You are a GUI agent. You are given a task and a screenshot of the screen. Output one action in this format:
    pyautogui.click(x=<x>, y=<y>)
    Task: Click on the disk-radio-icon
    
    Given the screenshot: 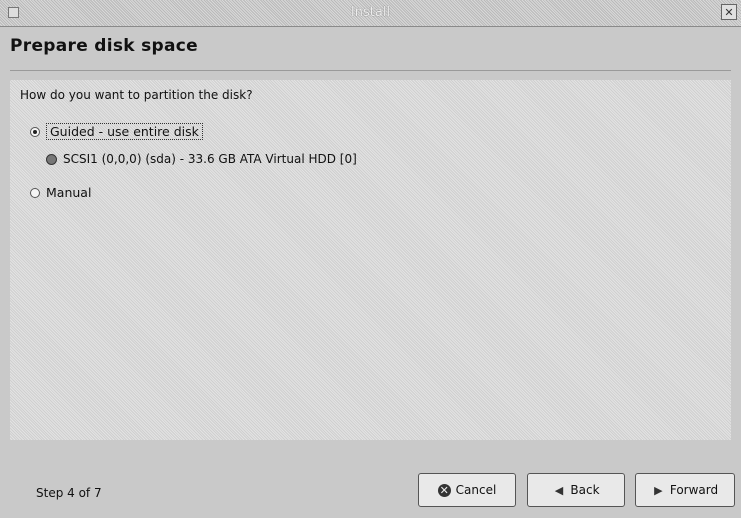 What is the action you would take?
    pyautogui.click(x=51, y=159)
    